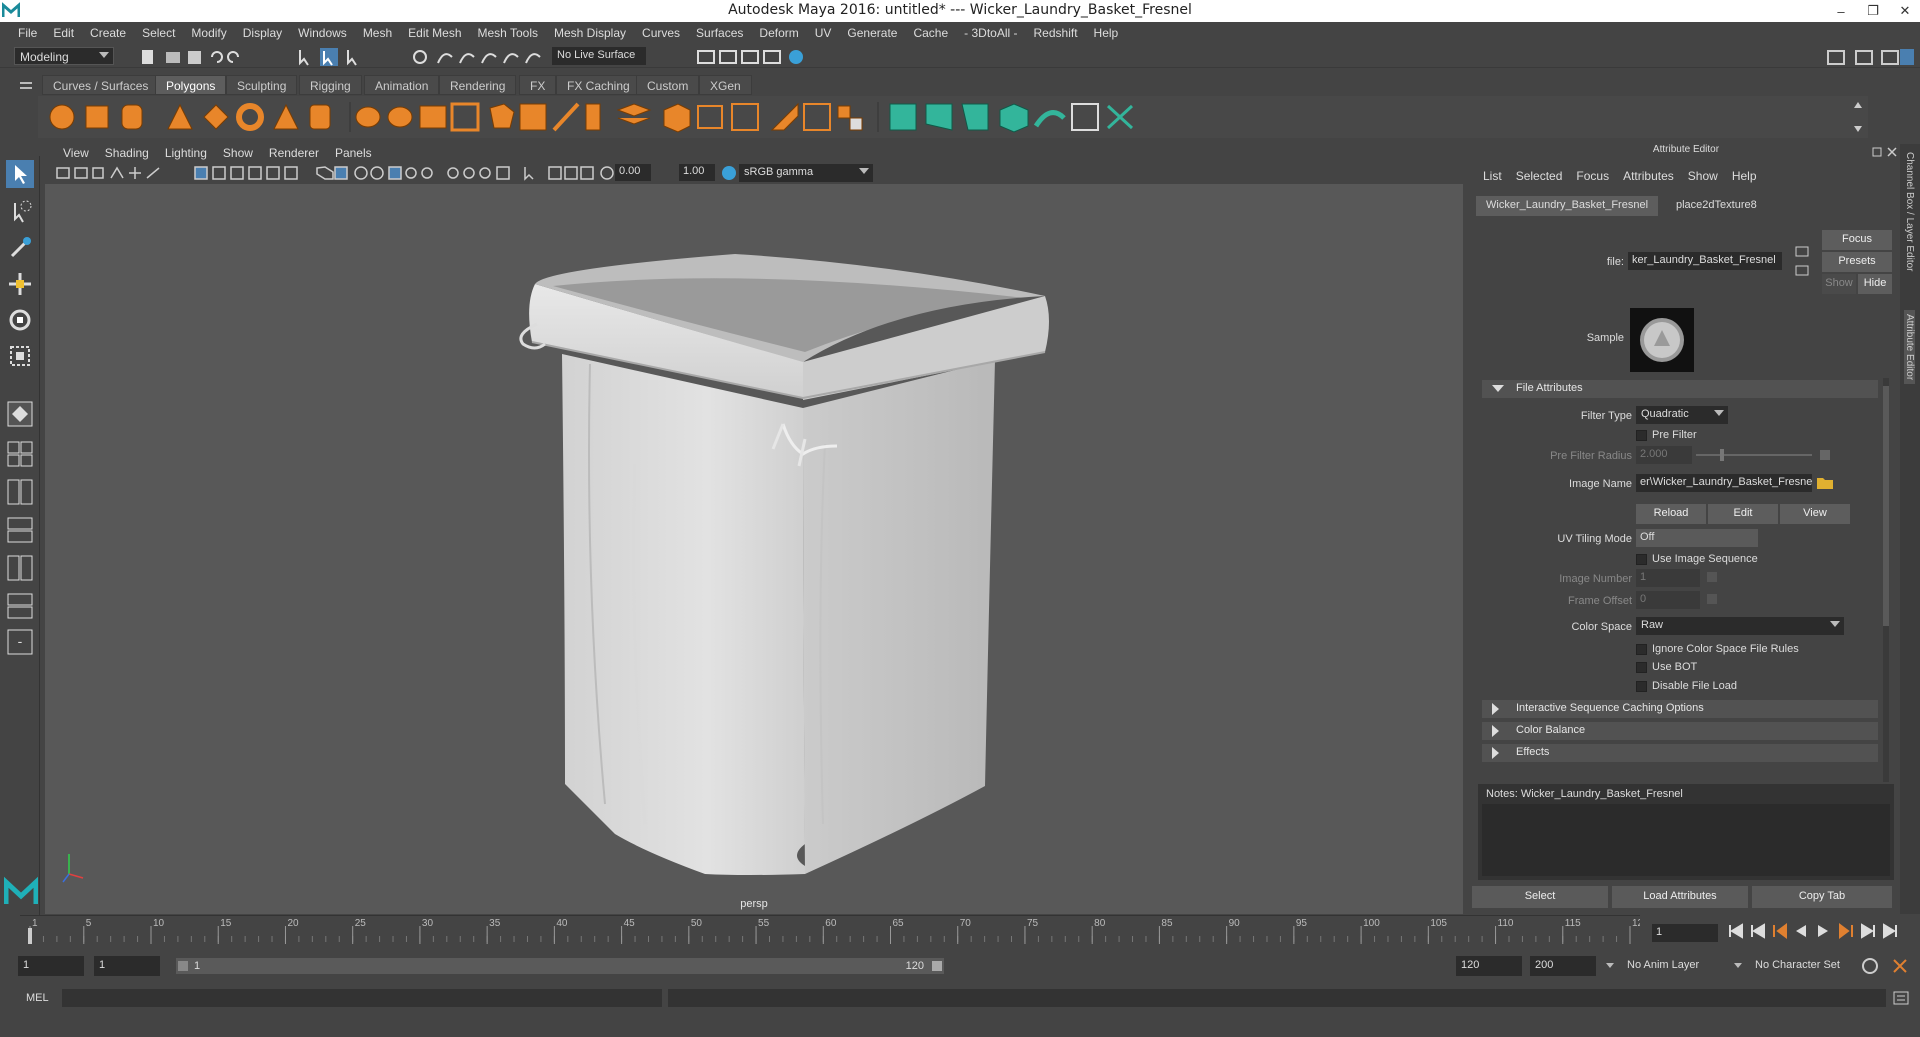 This screenshot has width=1920, height=1037. What do you see at coordinates (208, 33) in the screenshot?
I see `menu-modify: Modify` at bounding box center [208, 33].